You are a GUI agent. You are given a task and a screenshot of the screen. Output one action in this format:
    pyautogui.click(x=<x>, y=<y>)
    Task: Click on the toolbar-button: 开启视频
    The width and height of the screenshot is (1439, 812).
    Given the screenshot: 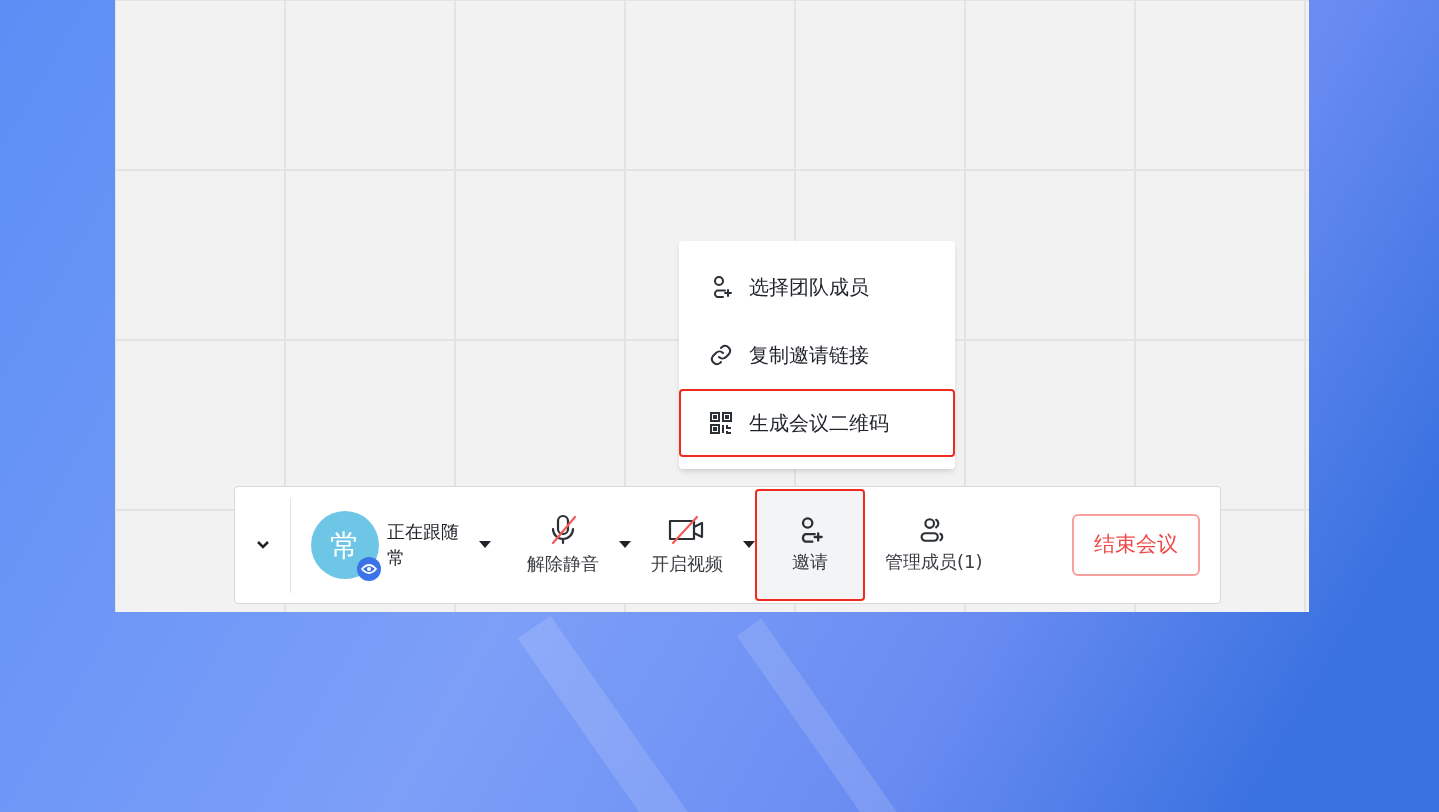 What is the action you would take?
    pyautogui.click(x=687, y=545)
    